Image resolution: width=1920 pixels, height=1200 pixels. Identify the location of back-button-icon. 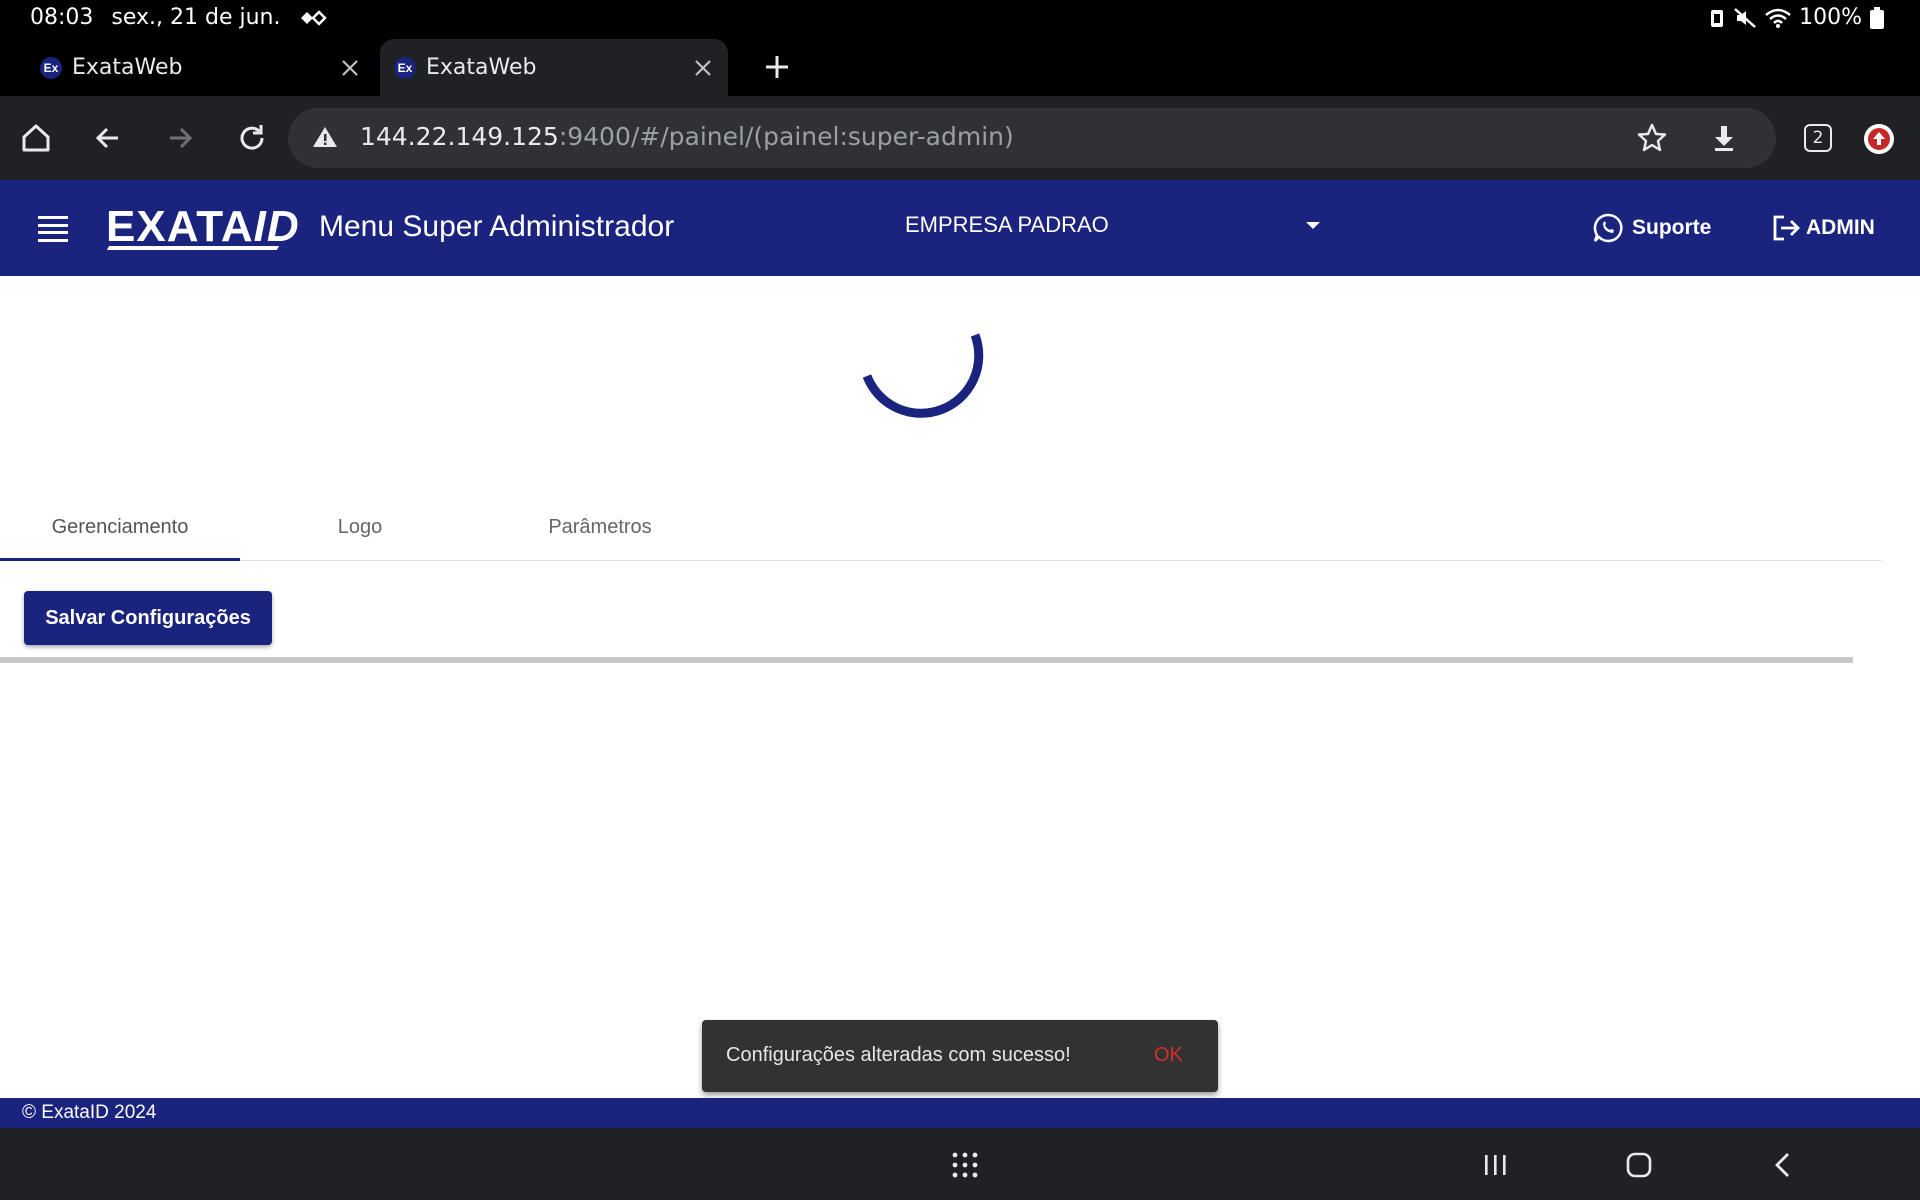
(1783, 1165).